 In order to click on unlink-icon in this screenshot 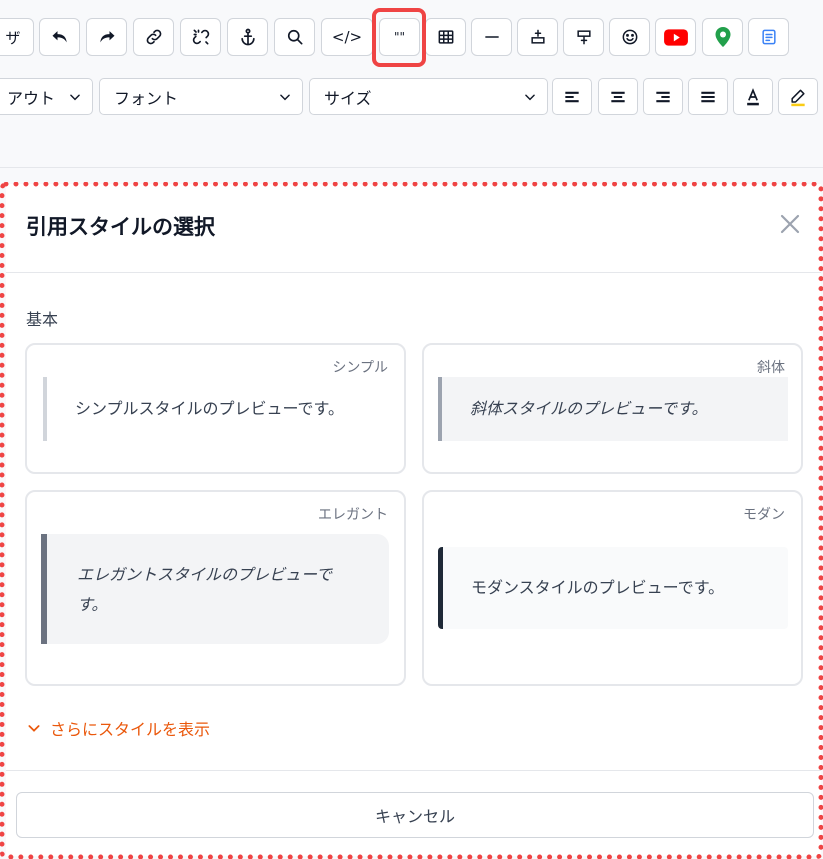, I will do `click(200, 37)`.